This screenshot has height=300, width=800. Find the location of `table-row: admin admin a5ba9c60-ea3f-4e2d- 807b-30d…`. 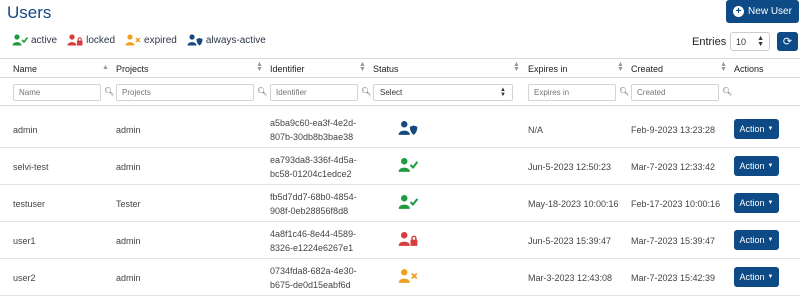

table-row: admin admin a5ba9c60-ea3f-4e2d- 807b-30d… is located at coordinates (400, 129).